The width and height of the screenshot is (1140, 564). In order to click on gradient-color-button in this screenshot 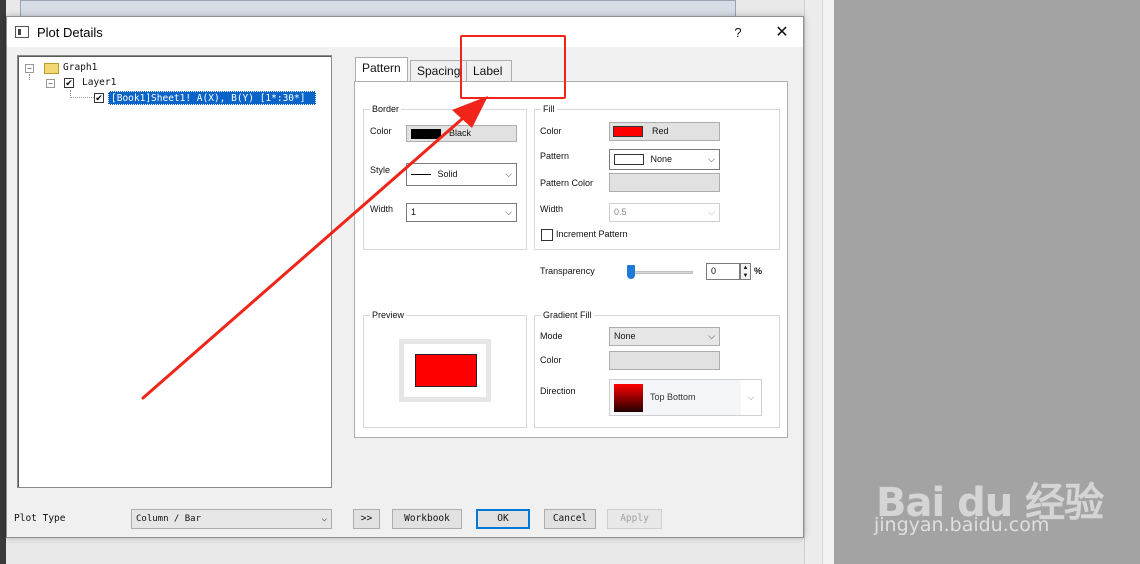, I will do `click(664, 360)`.